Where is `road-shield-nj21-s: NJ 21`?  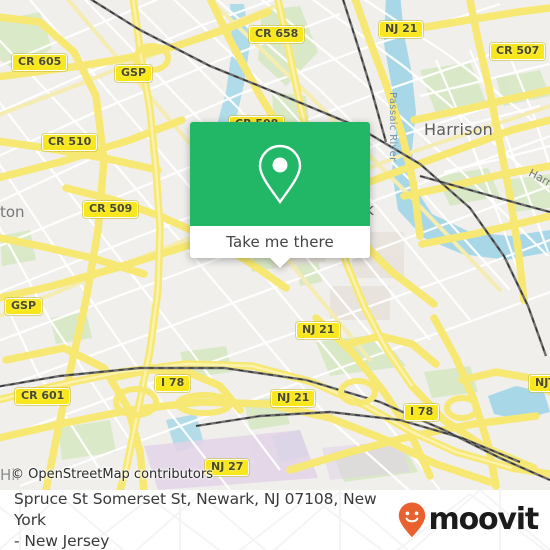 road-shield-nj21-s: NJ 21 is located at coordinates (293, 398).